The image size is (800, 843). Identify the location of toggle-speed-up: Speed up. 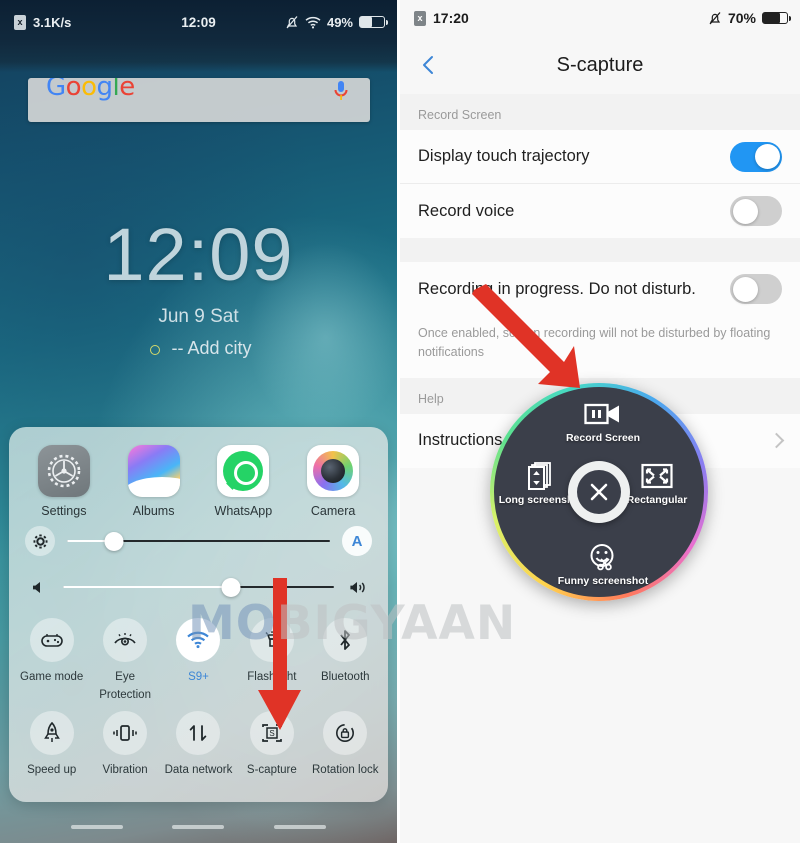
(52, 744).